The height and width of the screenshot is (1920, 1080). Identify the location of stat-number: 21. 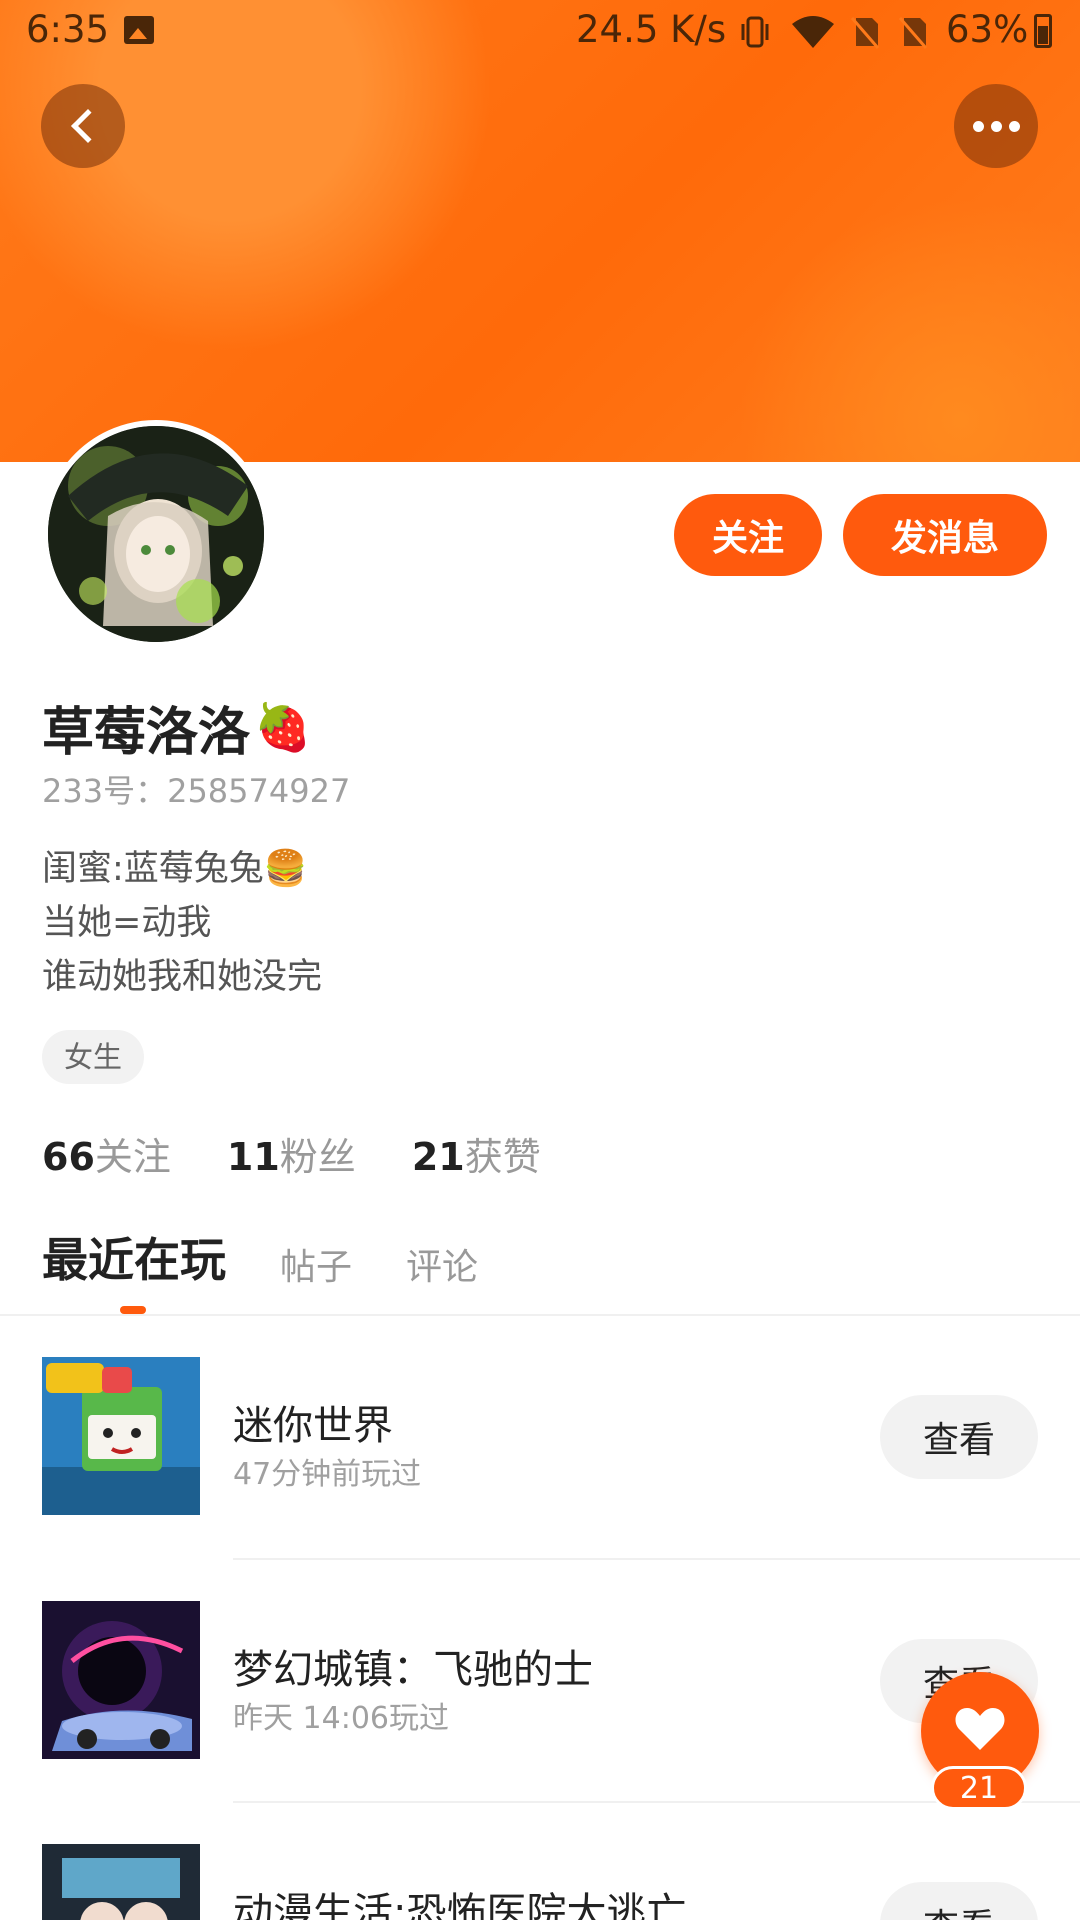
(438, 1157).